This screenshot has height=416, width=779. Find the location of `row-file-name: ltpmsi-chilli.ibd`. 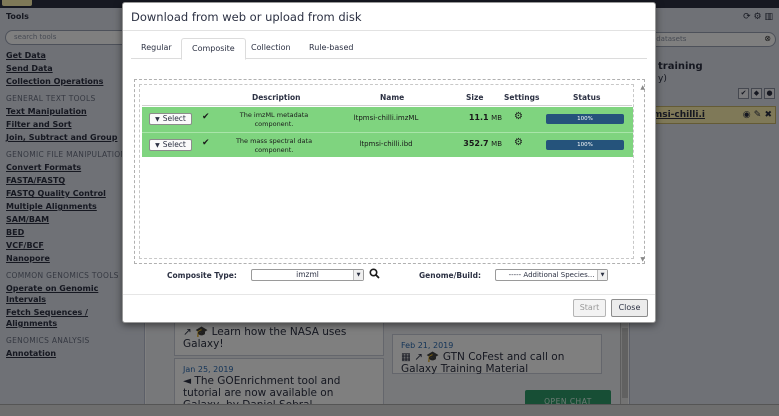

row-file-name: ltpmsi-chilli.ibd is located at coordinates (386, 144).